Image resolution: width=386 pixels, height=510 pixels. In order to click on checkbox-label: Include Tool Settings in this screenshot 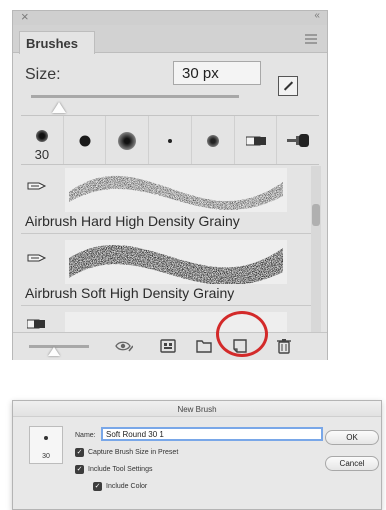, I will do `click(120, 469)`.